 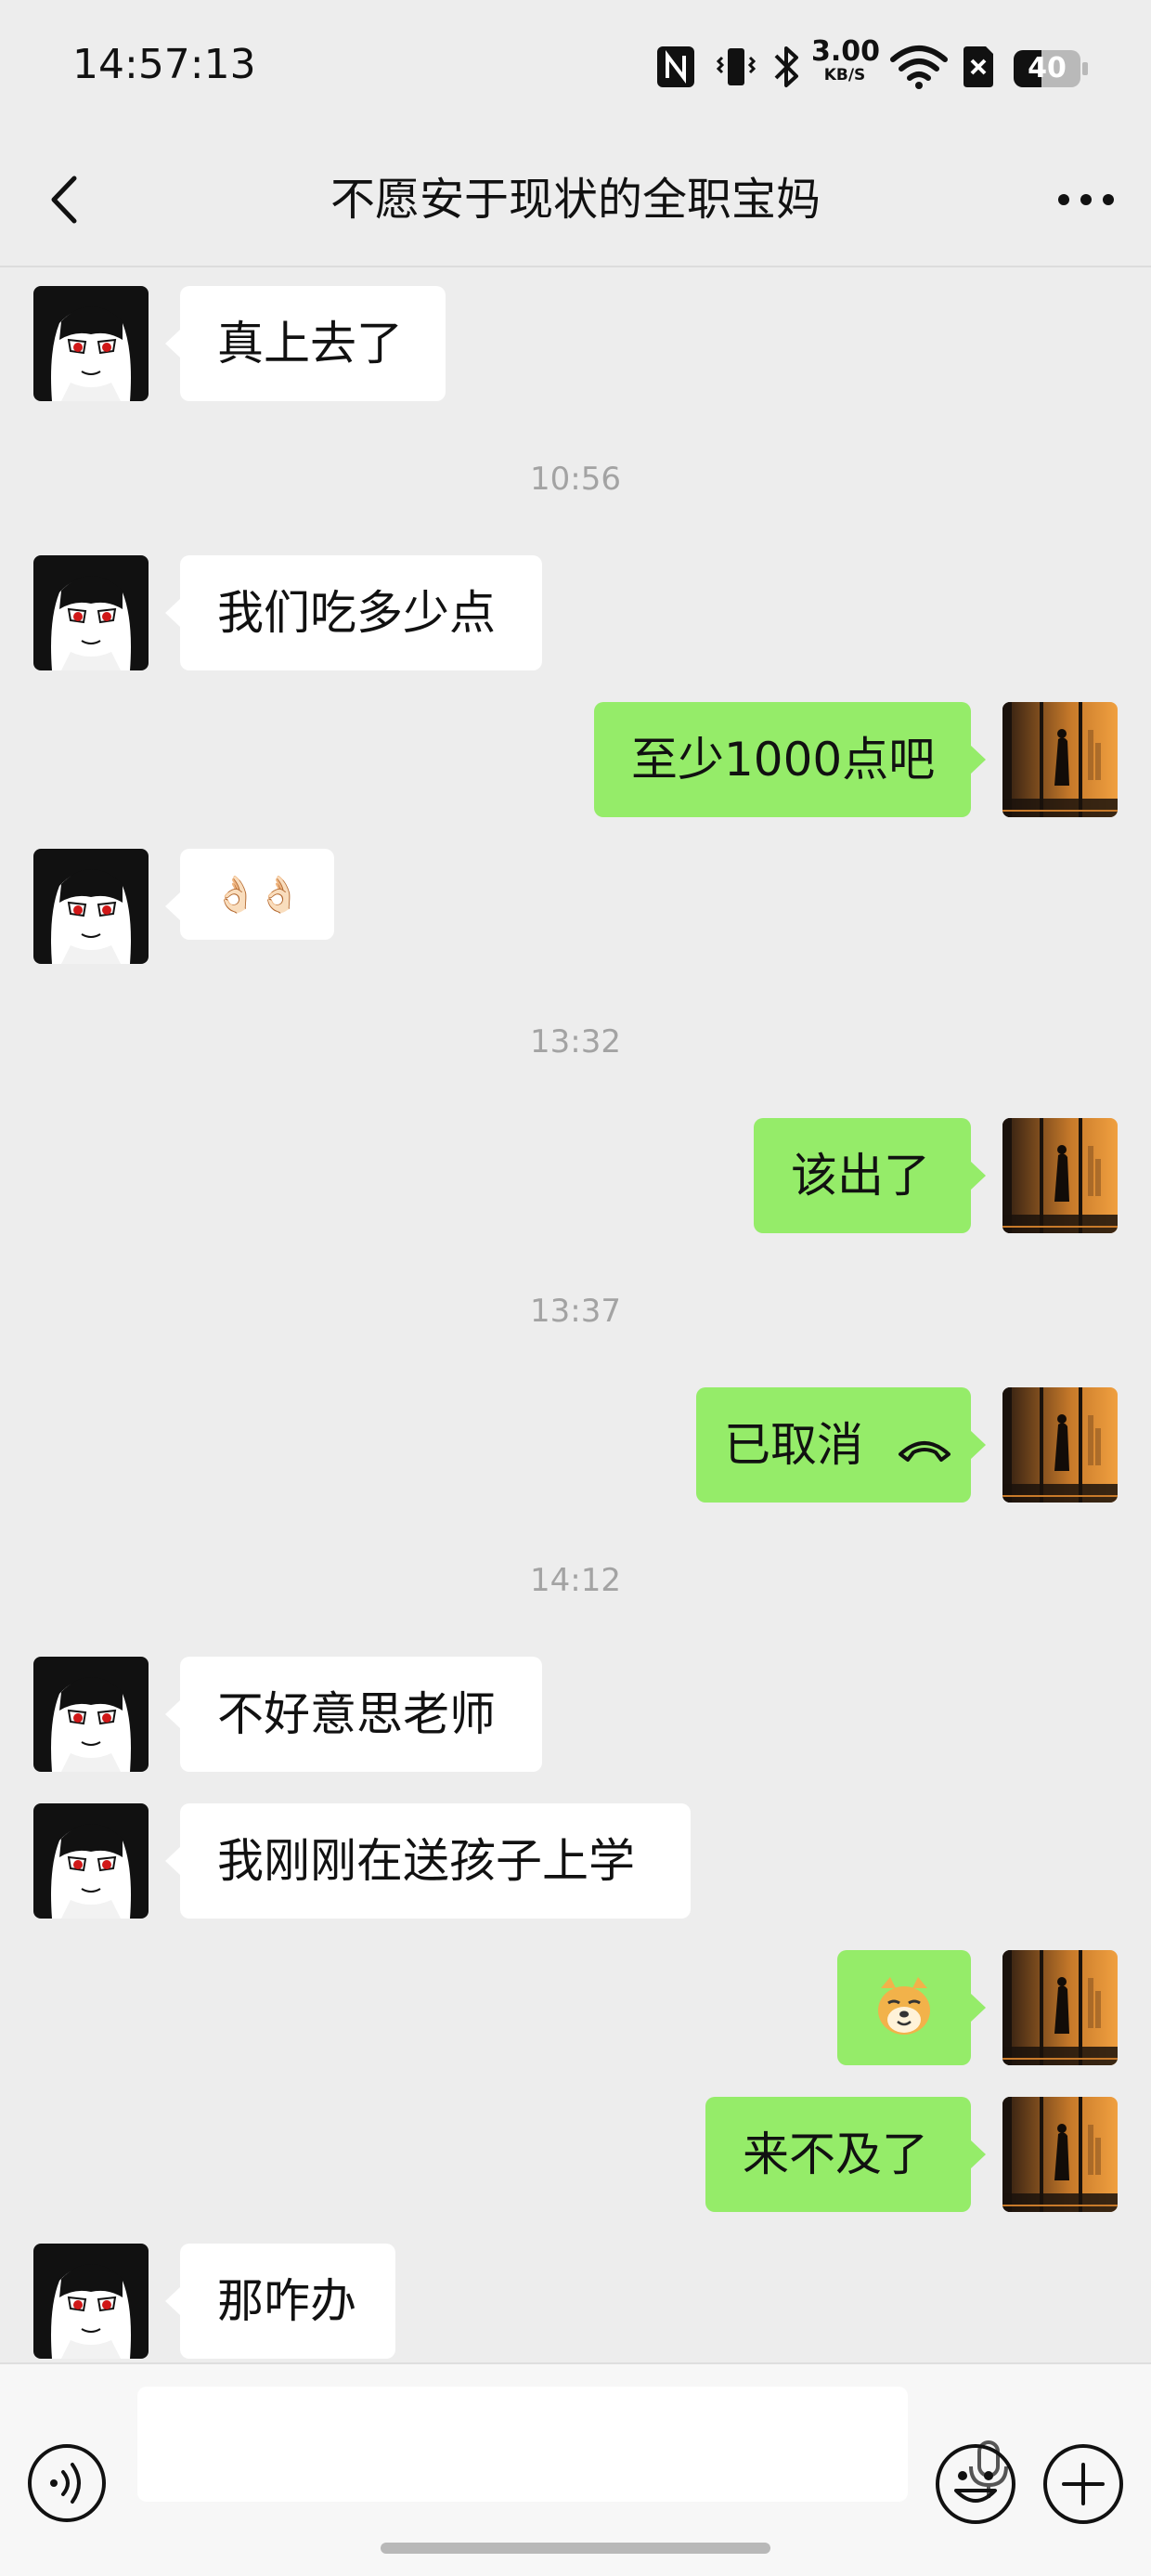 I want to click on emoji-icon, so click(x=976, y=2484).